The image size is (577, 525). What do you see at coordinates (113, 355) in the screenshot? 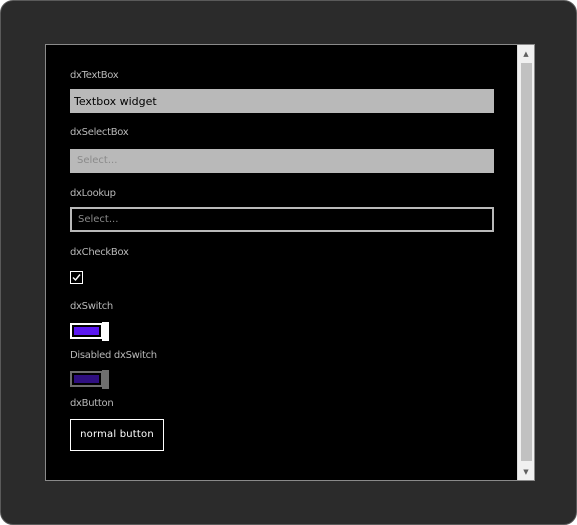
I see `disabled-switch-label: Disabled dxSwitch` at bounding box center [113, 355].